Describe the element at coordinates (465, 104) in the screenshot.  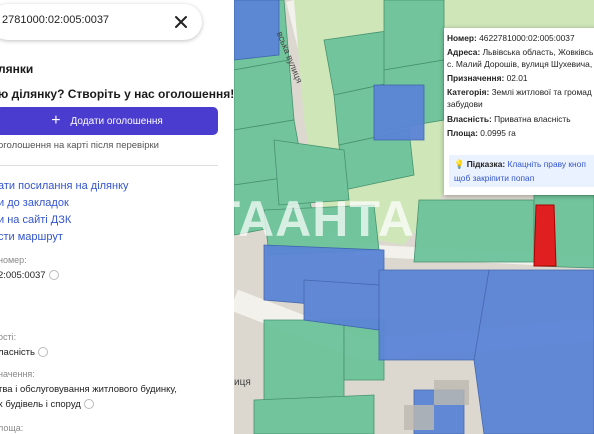
I see `popup-category-line2: забудови` at that location.